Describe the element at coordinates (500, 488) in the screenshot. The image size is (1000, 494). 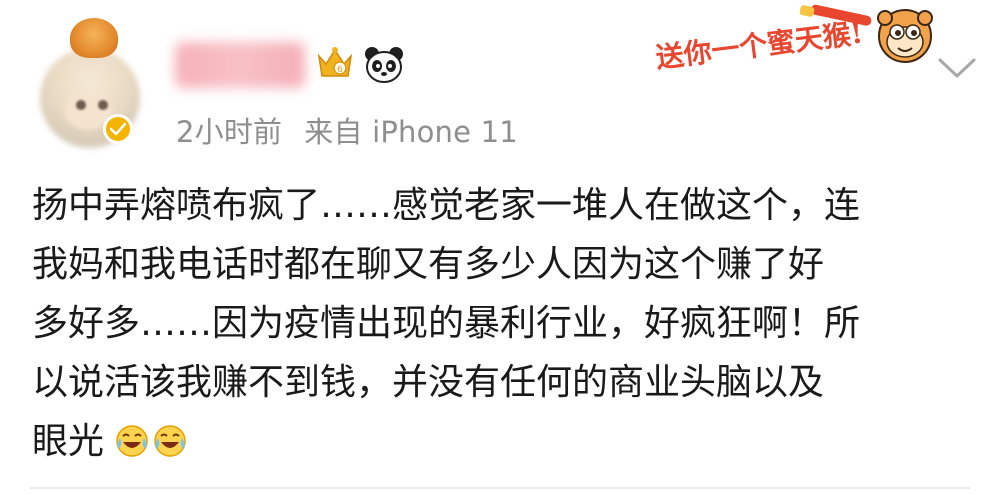
I see `divider` at that location.